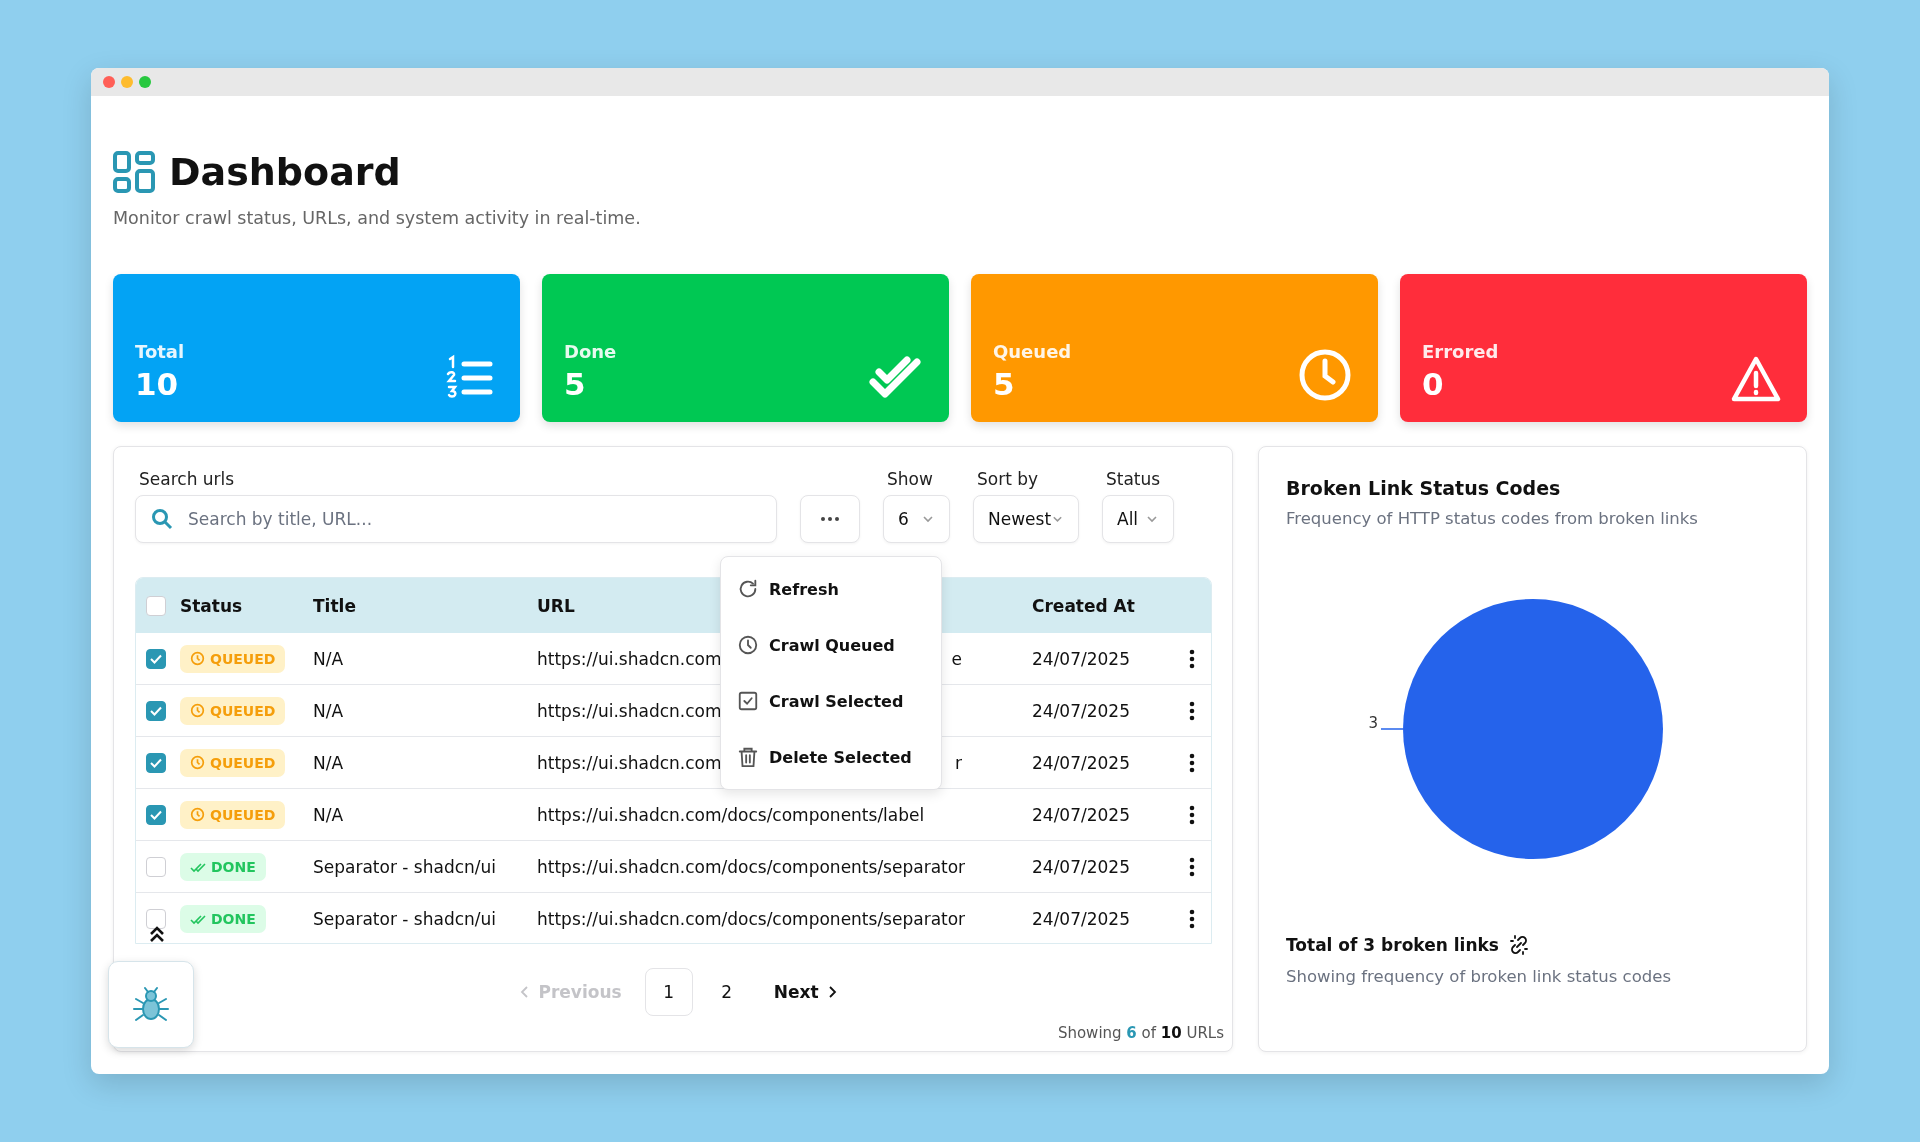  I want to click on column-header: URL, so click(556, 605).